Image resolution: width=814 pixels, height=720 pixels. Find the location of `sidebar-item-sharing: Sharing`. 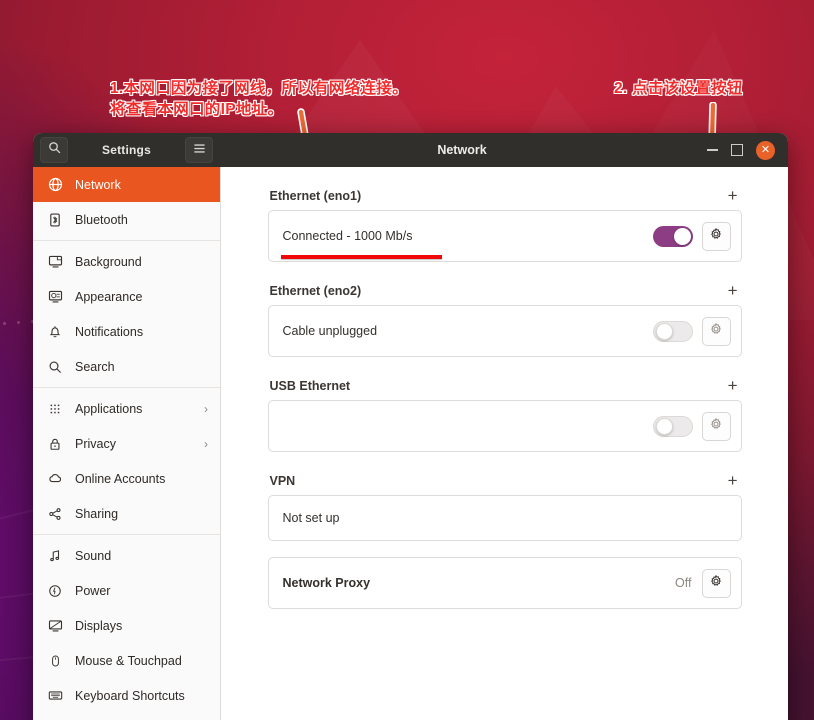

sidebar-item-sharing: Sharing is located at coordinates (126, 513).